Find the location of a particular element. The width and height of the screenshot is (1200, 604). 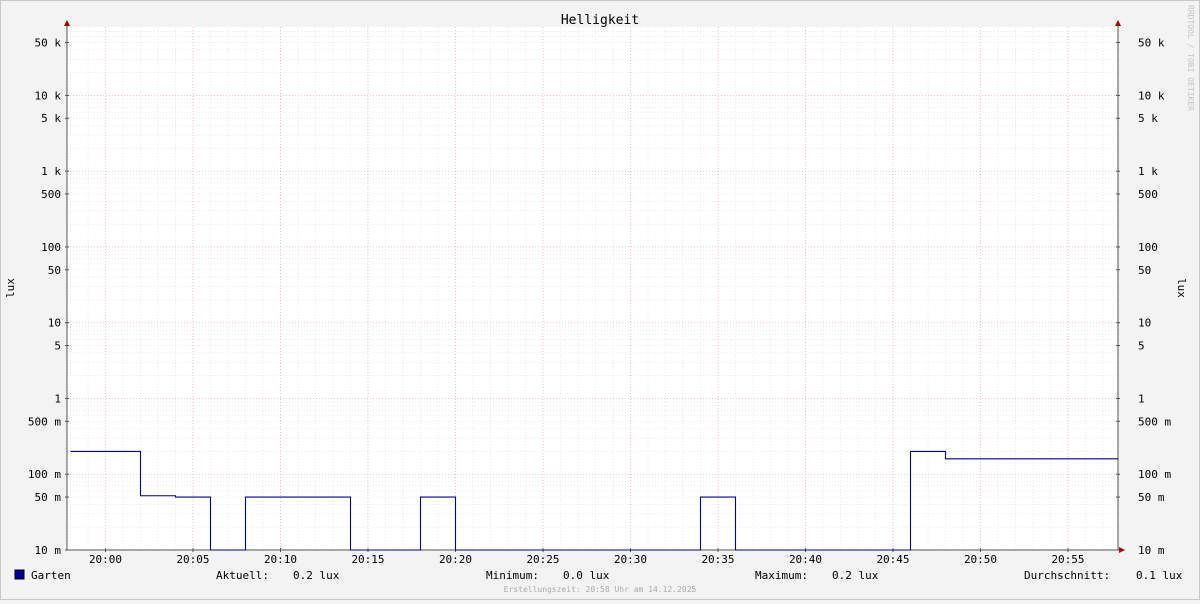

y-tick-label-right: 50 is located at coordinates (1144, 270).